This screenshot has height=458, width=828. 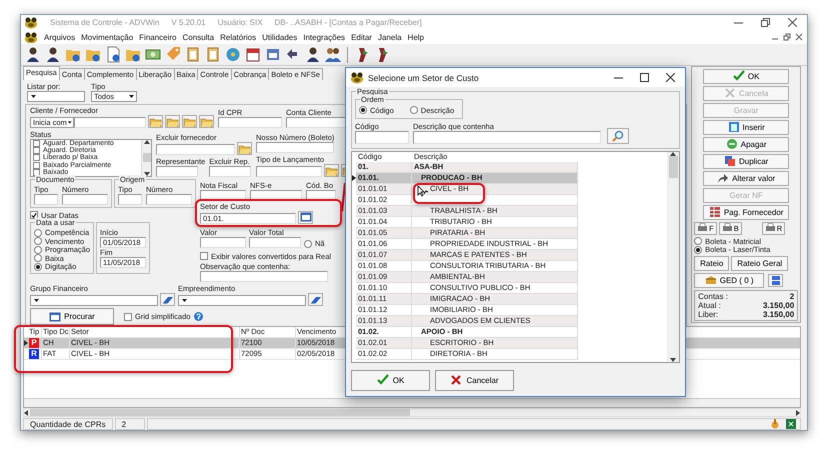 I want to click on user-label: Usuário: SIX, so click(x=240, y=23).